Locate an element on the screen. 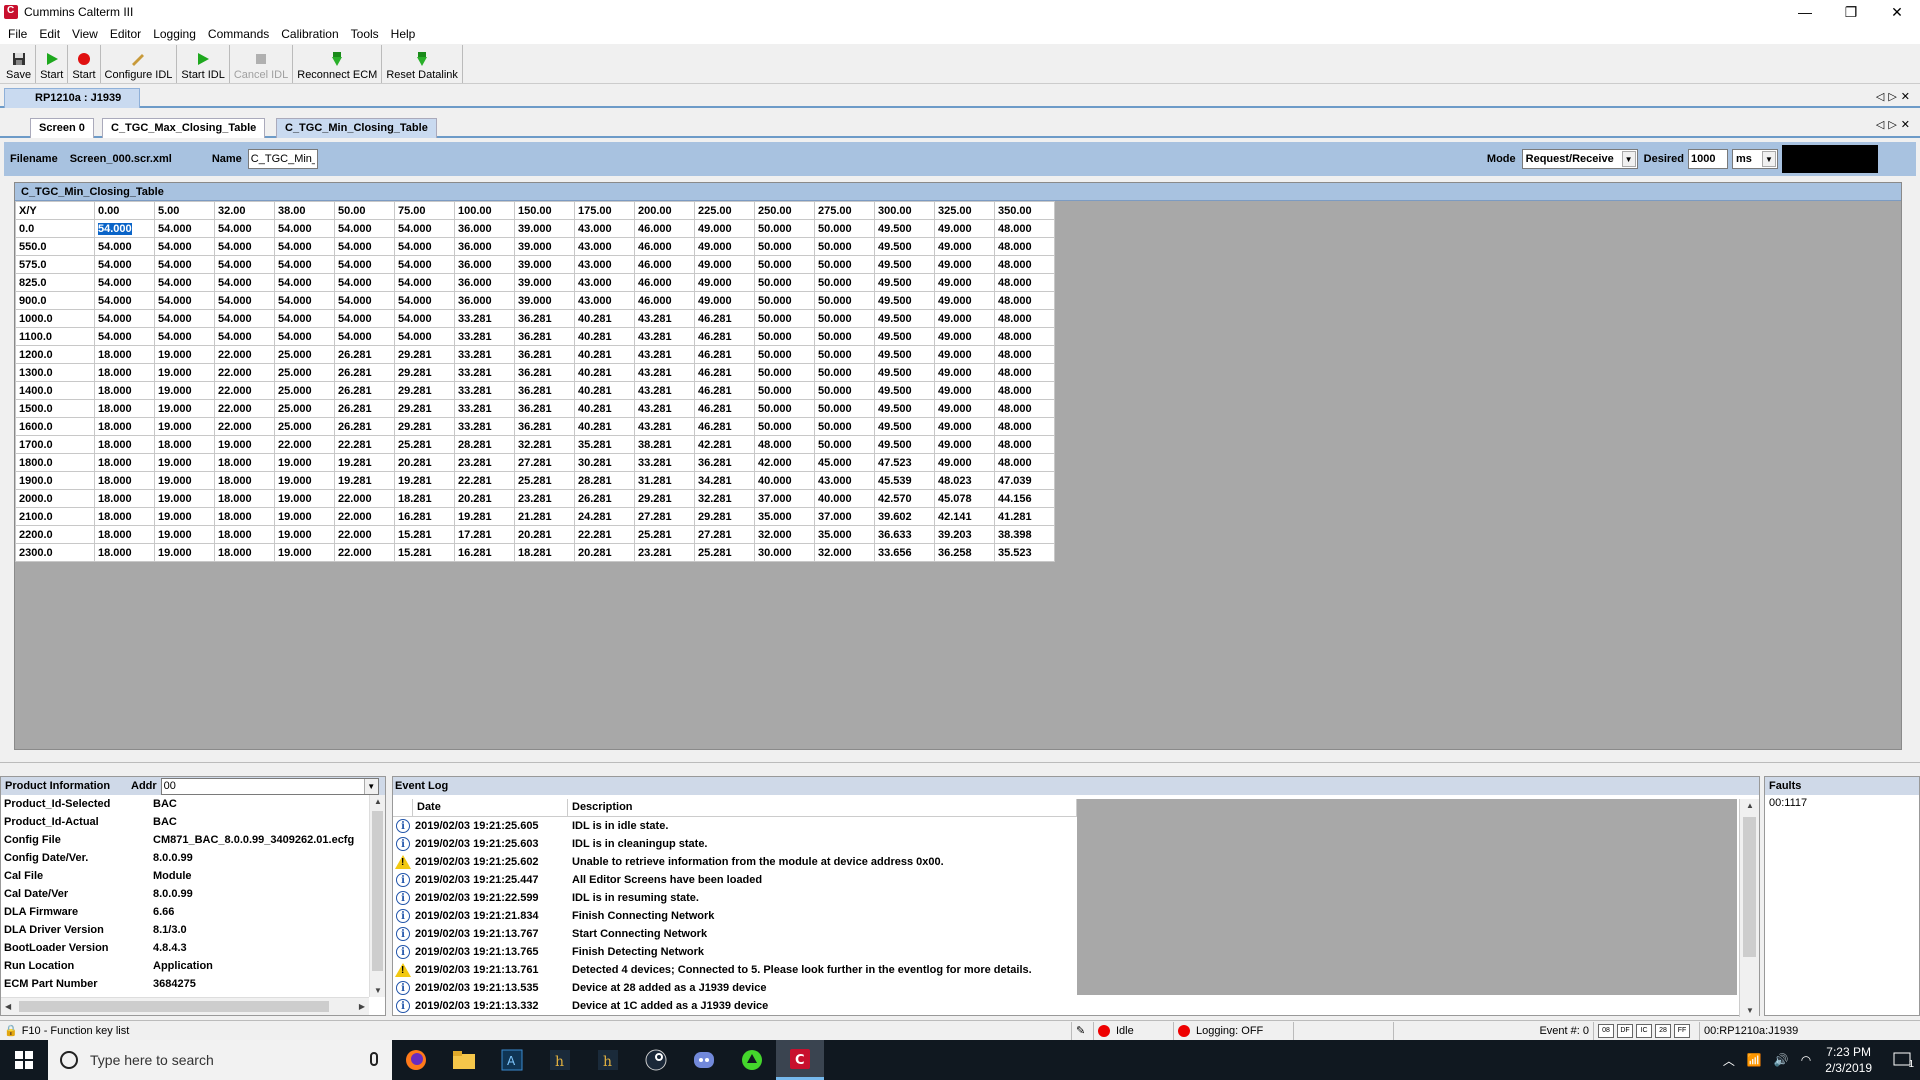 This screenshot has height=1080, width=1920. product-info-row: Cal File Module is located at coordinates (193, 876).